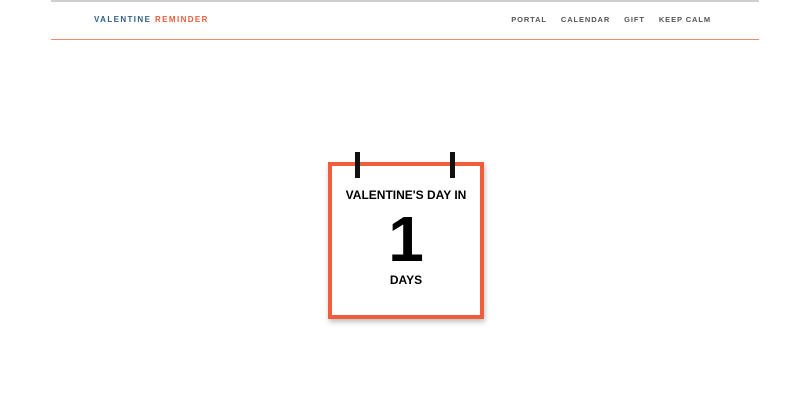 This screenshot has width=812, height=400. I want to click on countdown-title: VALENTINE'S DAY IN, so click(406, 195).